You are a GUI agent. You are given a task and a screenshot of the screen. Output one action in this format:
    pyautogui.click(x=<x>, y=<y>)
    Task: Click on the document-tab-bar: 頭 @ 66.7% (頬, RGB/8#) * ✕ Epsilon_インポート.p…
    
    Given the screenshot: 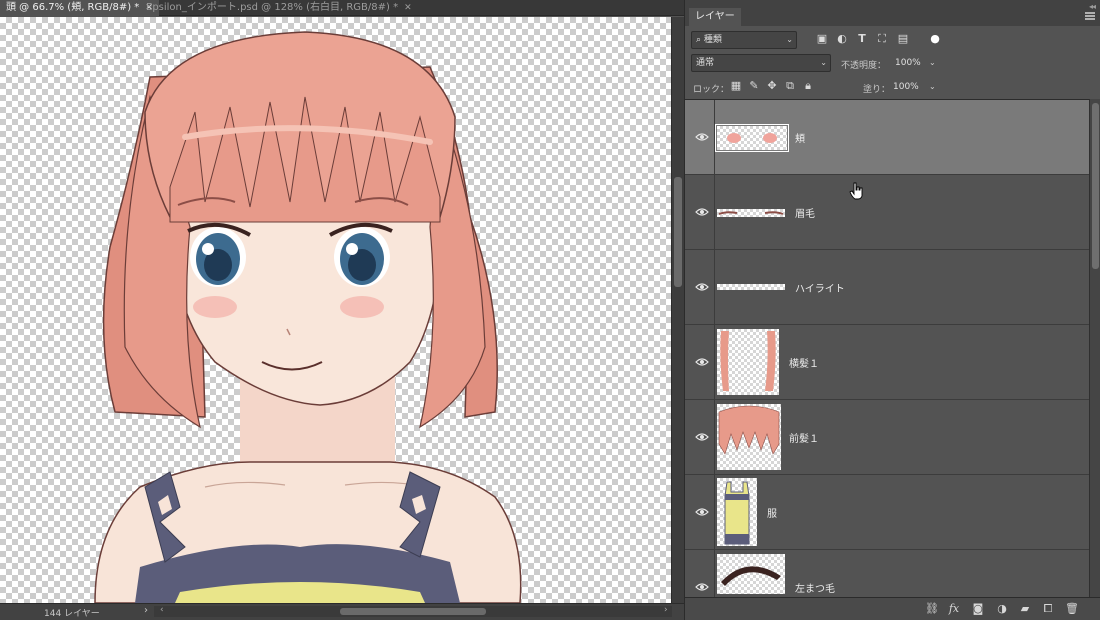 What is the action you would take?
    pyautogui.click(x=342, y=8)
    